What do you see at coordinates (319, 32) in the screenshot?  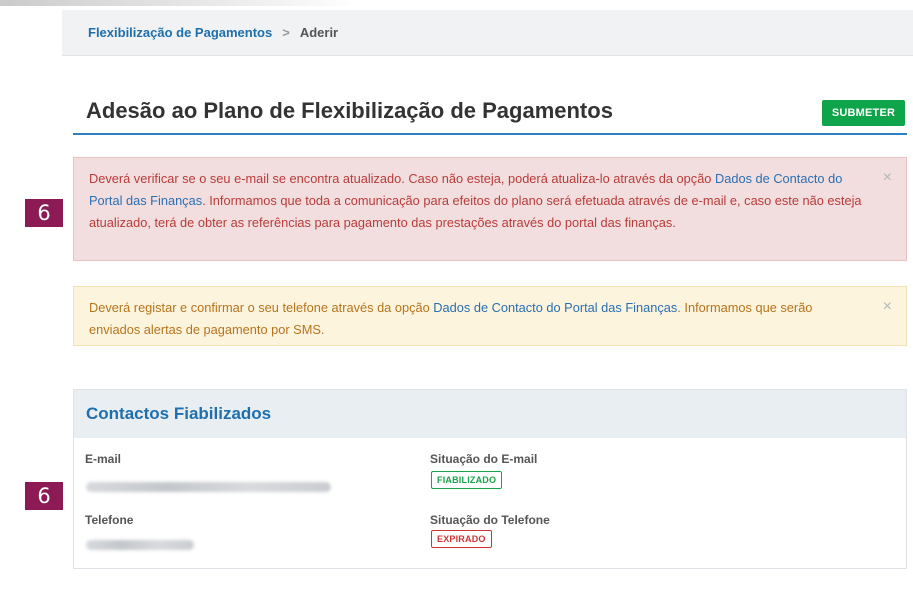 I see `breadcrumb-current: Aderir` at bounding box center [319, 32].